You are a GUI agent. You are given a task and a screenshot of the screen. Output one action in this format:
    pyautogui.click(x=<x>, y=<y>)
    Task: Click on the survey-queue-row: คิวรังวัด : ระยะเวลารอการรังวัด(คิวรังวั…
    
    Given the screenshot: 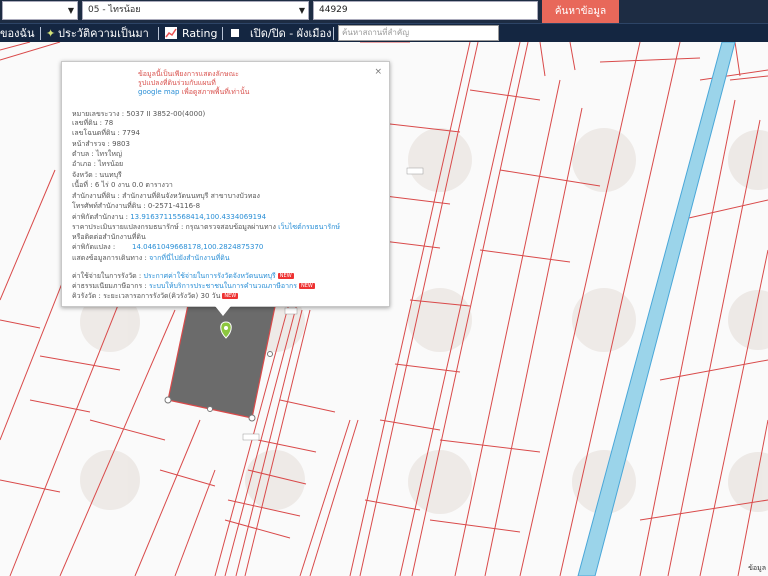 What is the action you would take?
    pyautogui.click(x=155, y=296)
    